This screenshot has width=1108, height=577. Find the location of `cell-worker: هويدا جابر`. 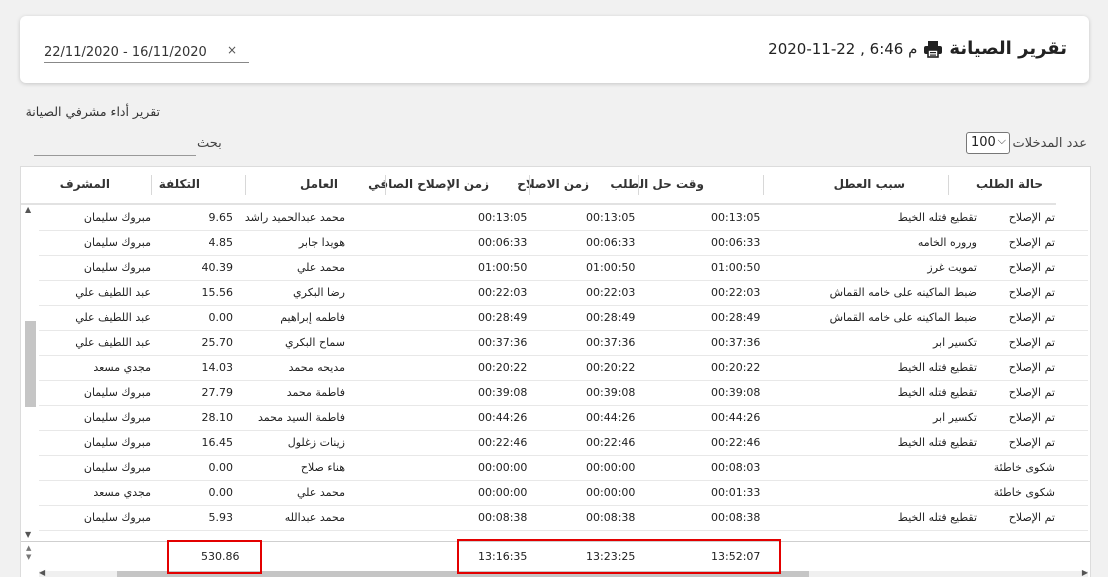

cell-worker: هويدا جابر is located at coordinates (321, 242).